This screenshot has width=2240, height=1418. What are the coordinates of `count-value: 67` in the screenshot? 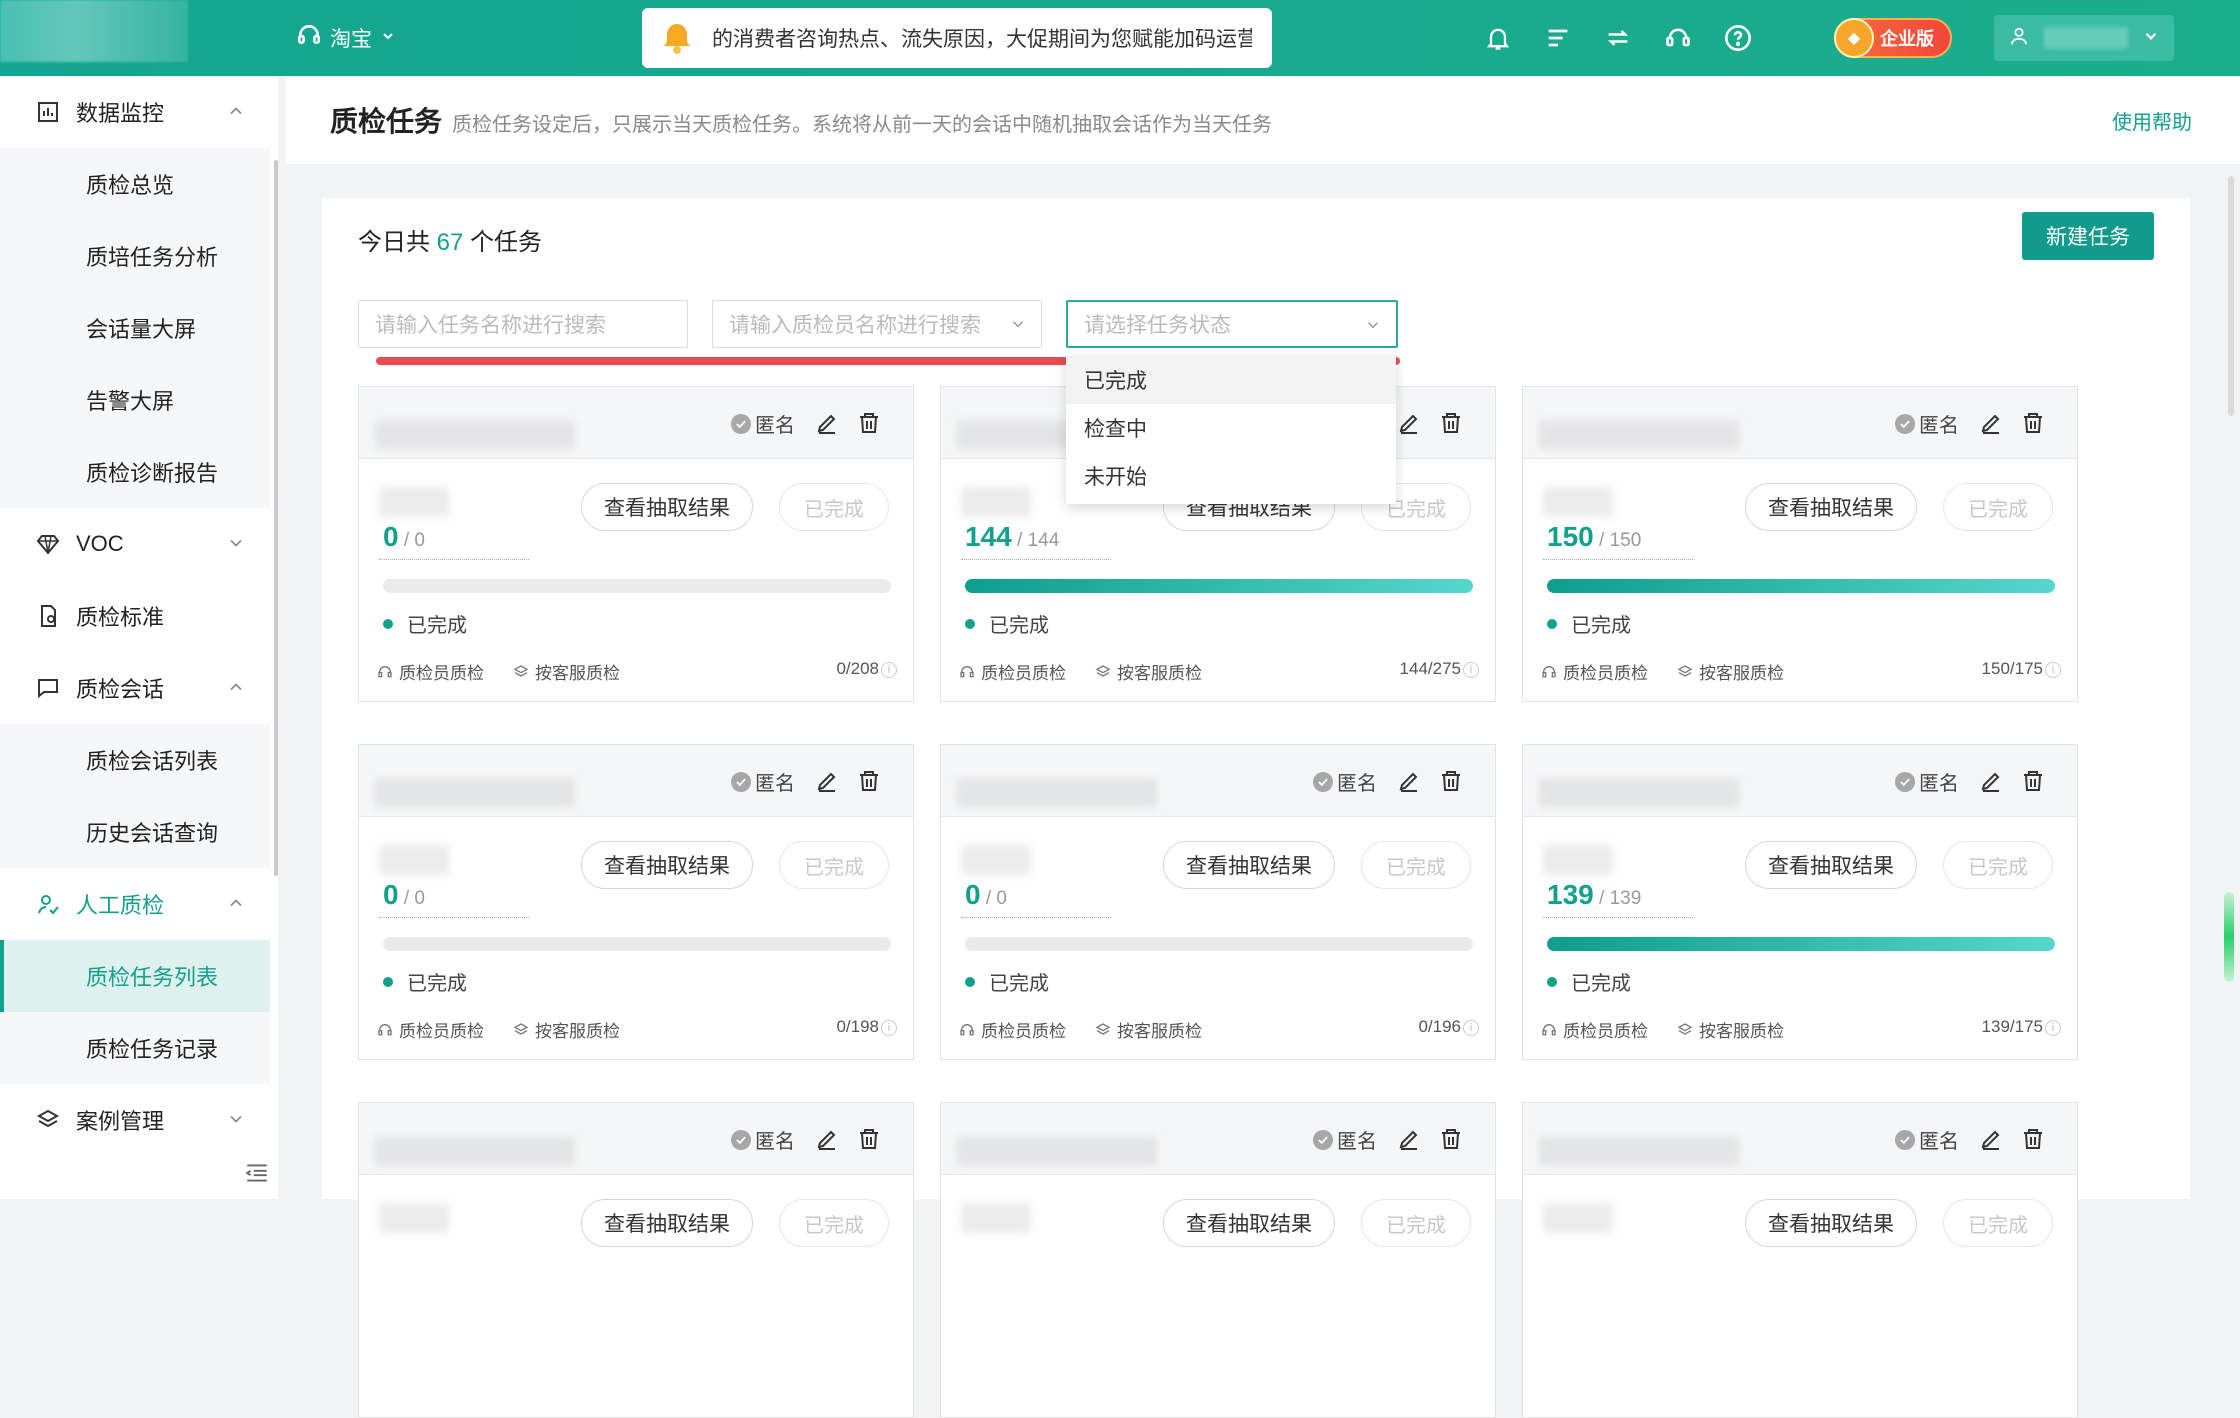 It's located at (450, 242).